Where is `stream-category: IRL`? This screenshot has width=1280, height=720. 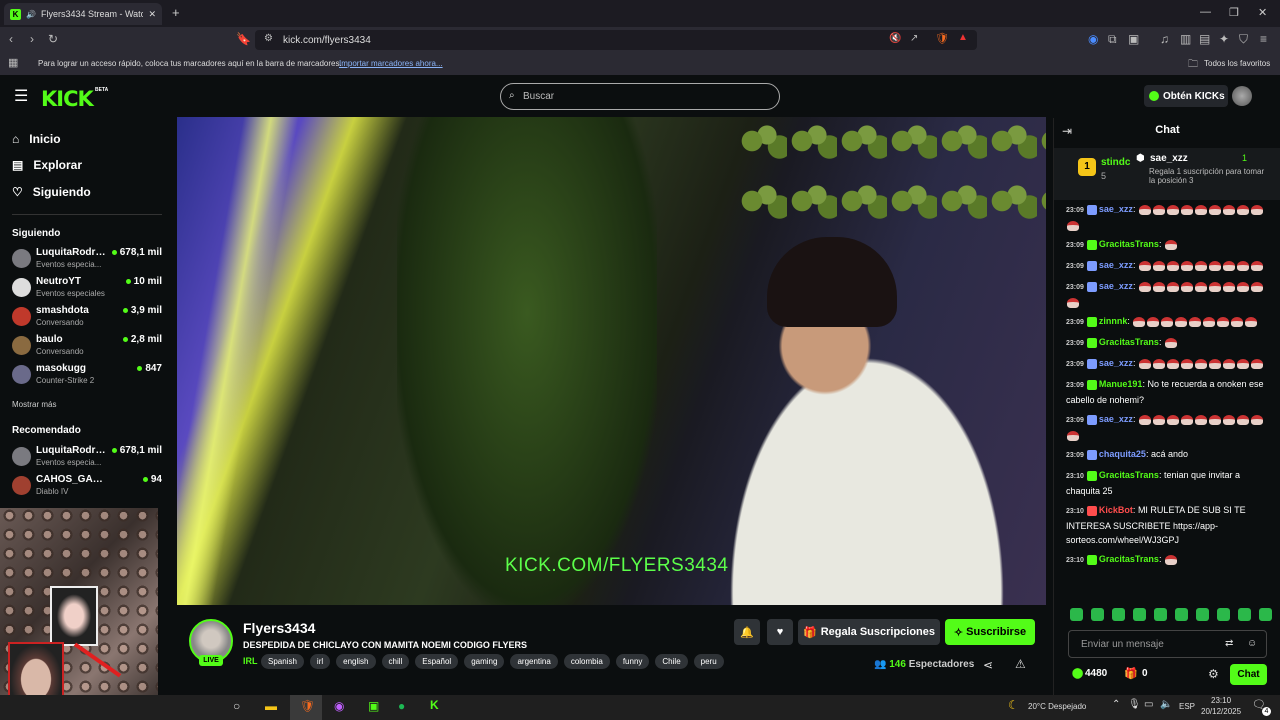
stream-category: IRL is located at coordinates (250, 661).